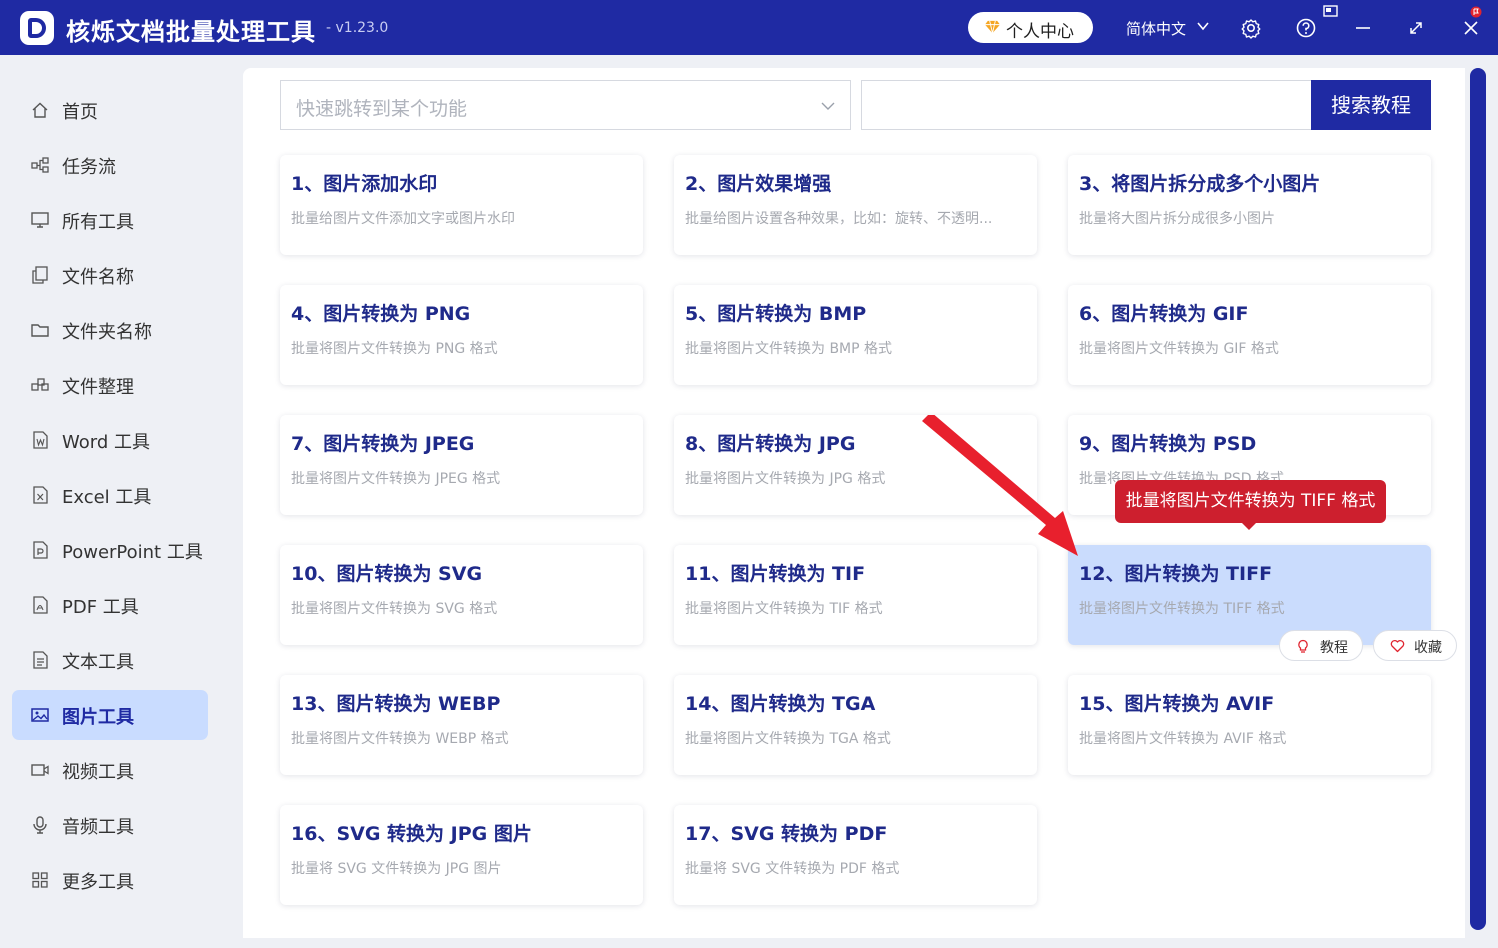 The image size is (1498, 948). I want to click on tool-card-title: 6、图片转换为 GIF, so click(1164, 314).